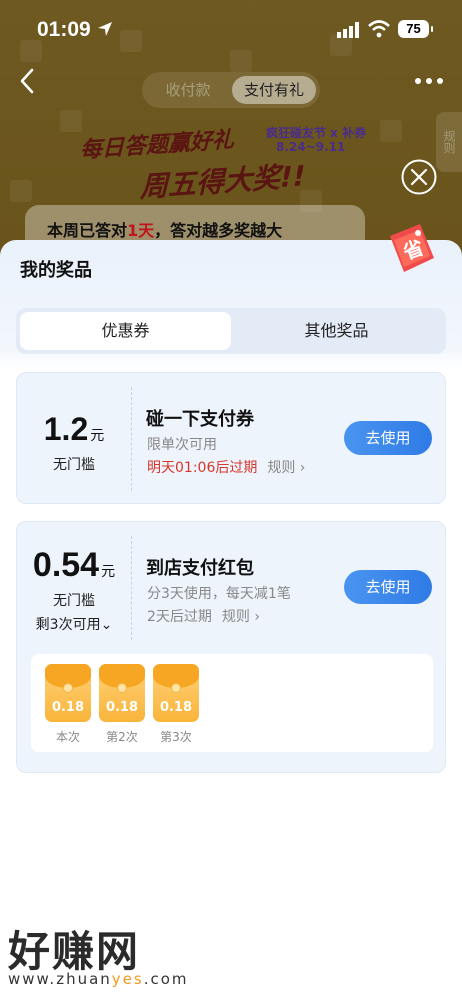 The image size is (462, 1000). What do you see at coordinates (56, 270) in the screenshot?
I see `sheet-title: 我的奖品` at bounding box center [56, 270].